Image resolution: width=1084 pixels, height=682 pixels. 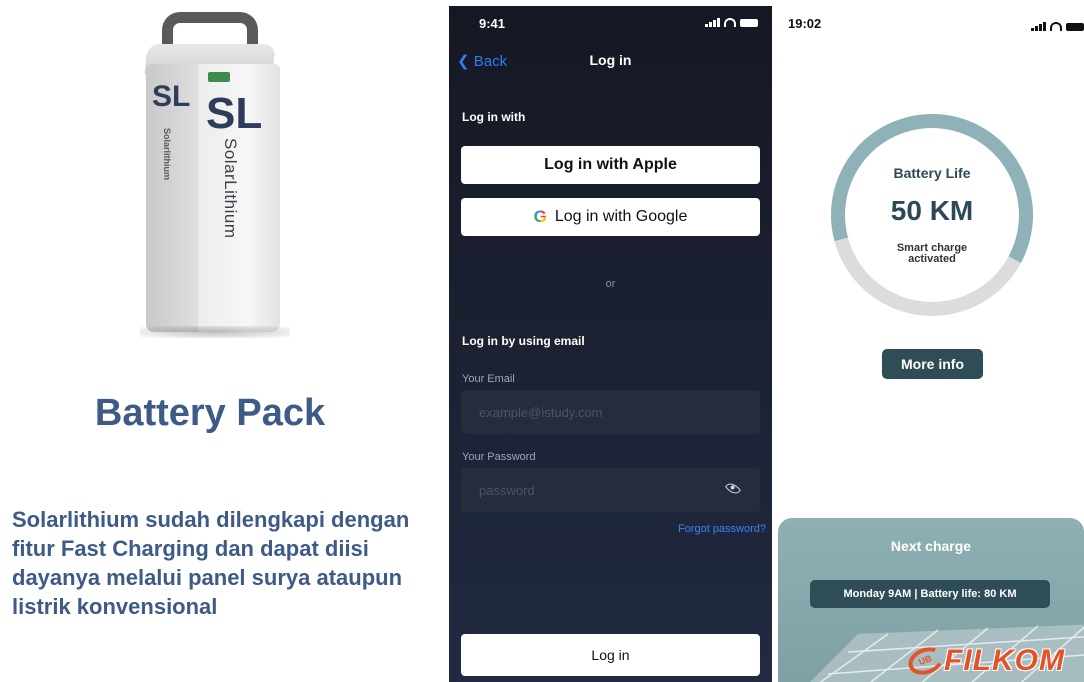 I want to click on product-title: Battery Pack, so click(x=210, y=413).